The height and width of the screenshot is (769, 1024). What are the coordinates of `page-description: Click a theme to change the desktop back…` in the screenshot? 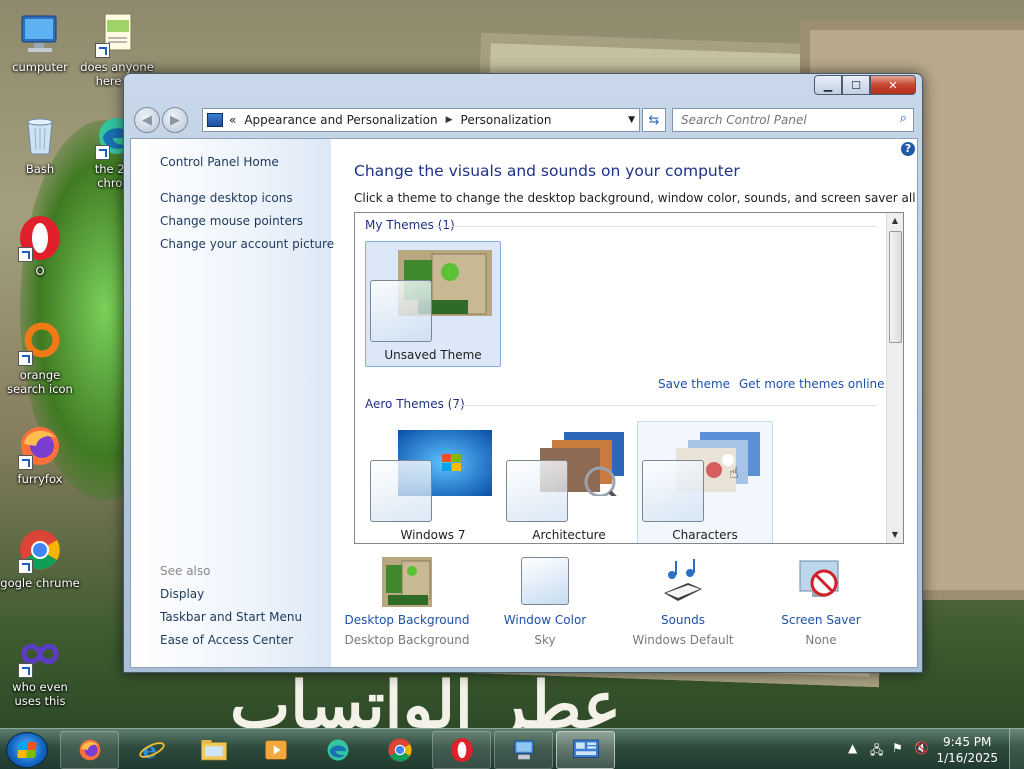 It's located at (636, 198).